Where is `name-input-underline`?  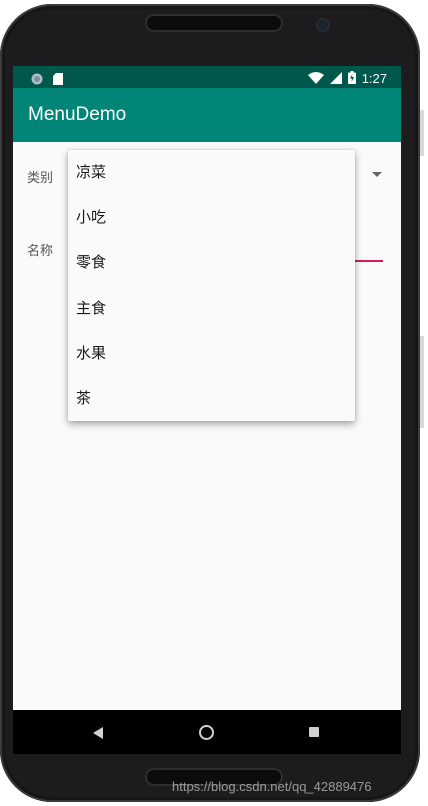
name-input-underline is located at coordinates (368, 261).